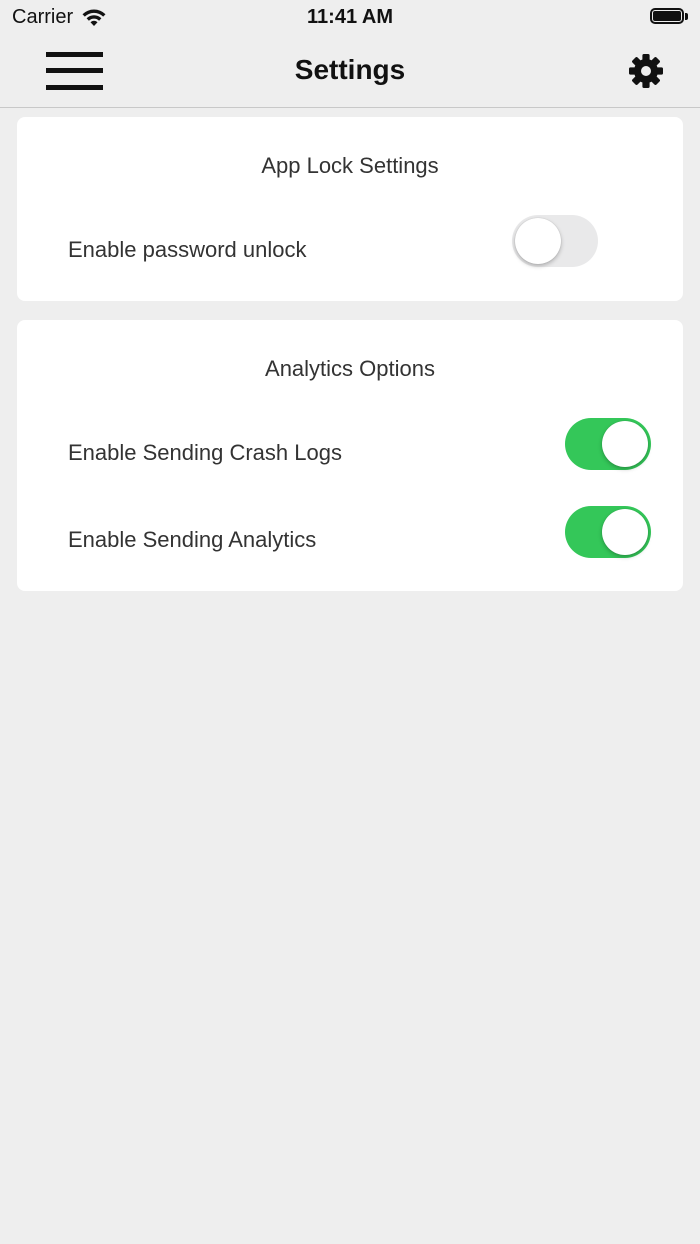 Image resolution: width=700 pixels, height=1244 pixels. I want to click on crash-logs-toggle, so click(608, 444).